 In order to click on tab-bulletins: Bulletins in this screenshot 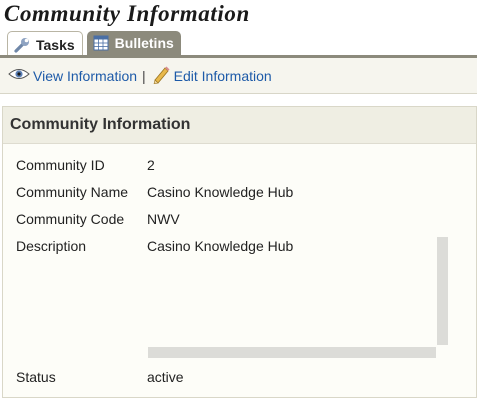, I will do `click(133, 43)`.